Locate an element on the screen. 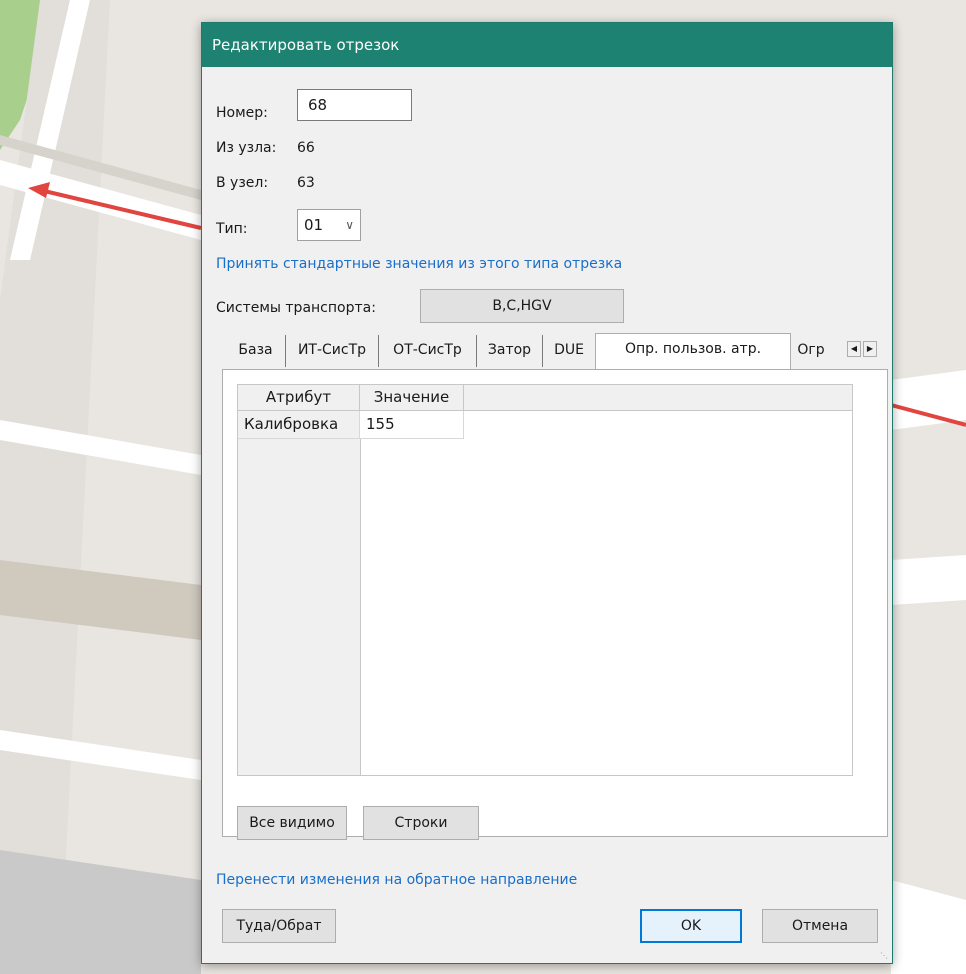 This screenshot has width=966, height=974. number-label: Номер: is located at coordinates (242, 113).